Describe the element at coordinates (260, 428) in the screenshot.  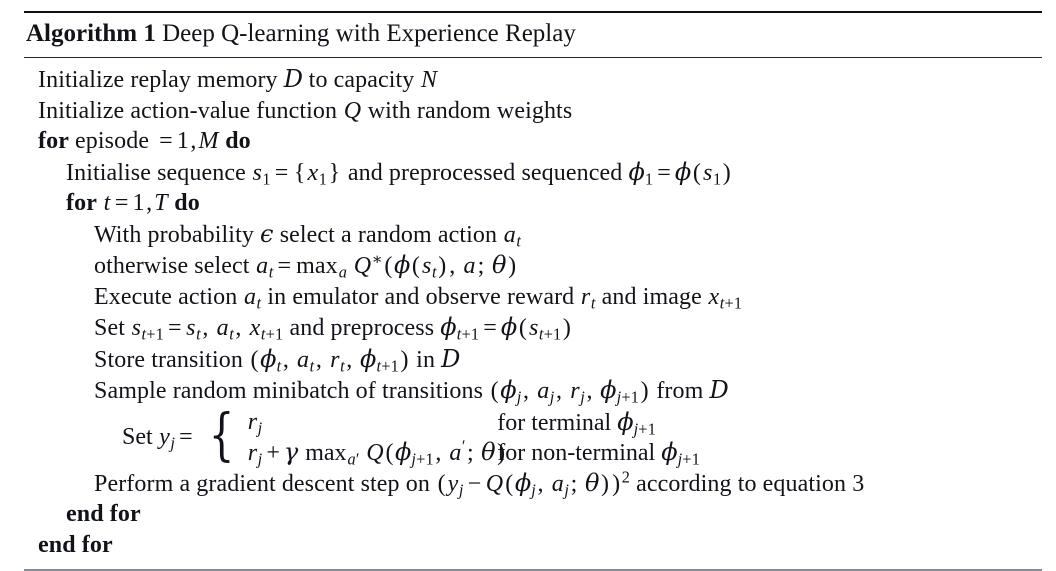
I see `sub-j-f: j` at that location.